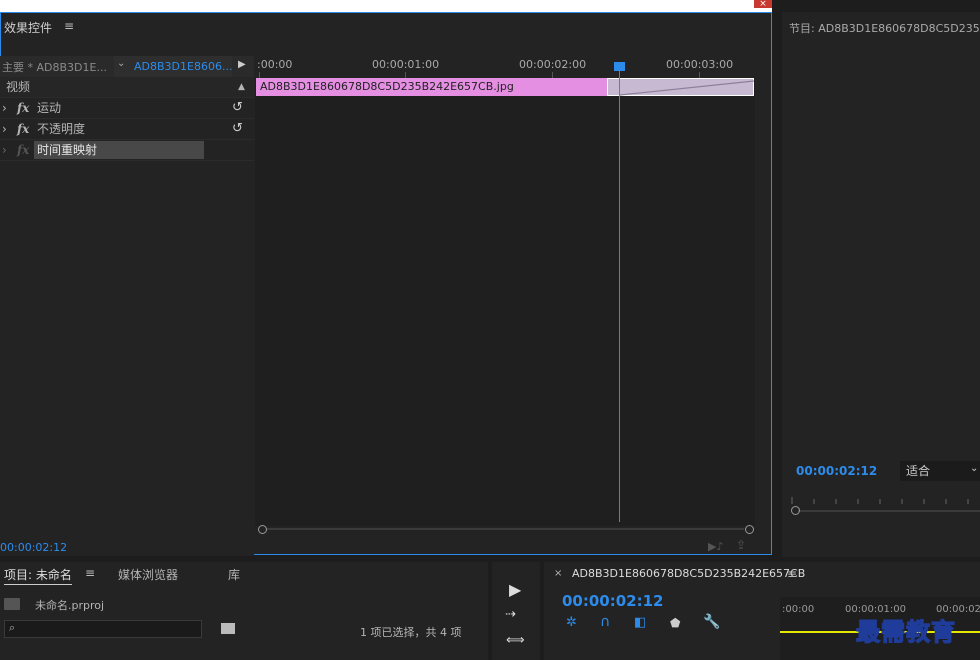  What do you see at coordinates (749, 529) in the screenshot?
I see `scroll-handle-right` at bounding box center [749, 529].